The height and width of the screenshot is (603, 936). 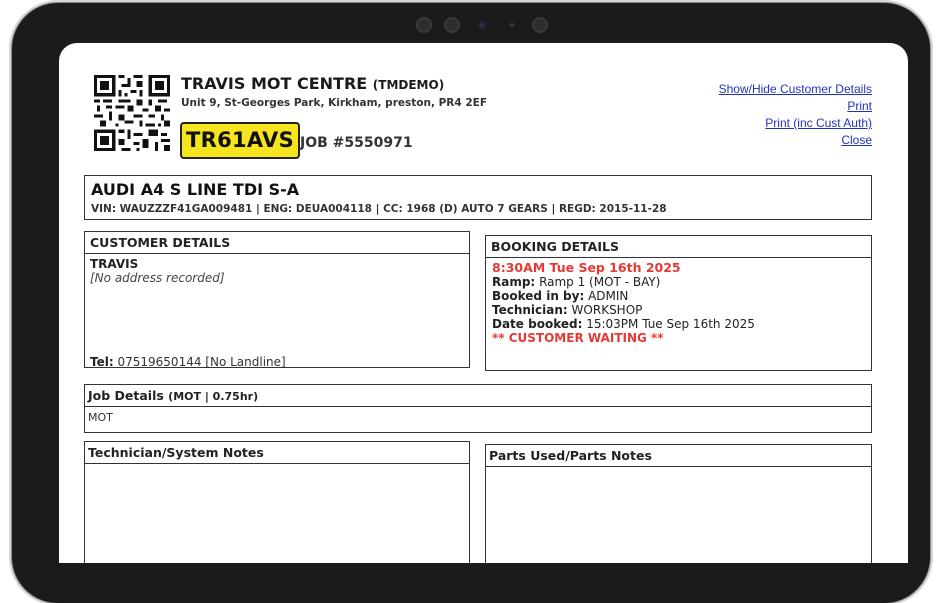 What do you see at coordinates (608, 296) in the screenshot?
I see `booked-by-value: ADMIN` at bounding box center [608, 296].